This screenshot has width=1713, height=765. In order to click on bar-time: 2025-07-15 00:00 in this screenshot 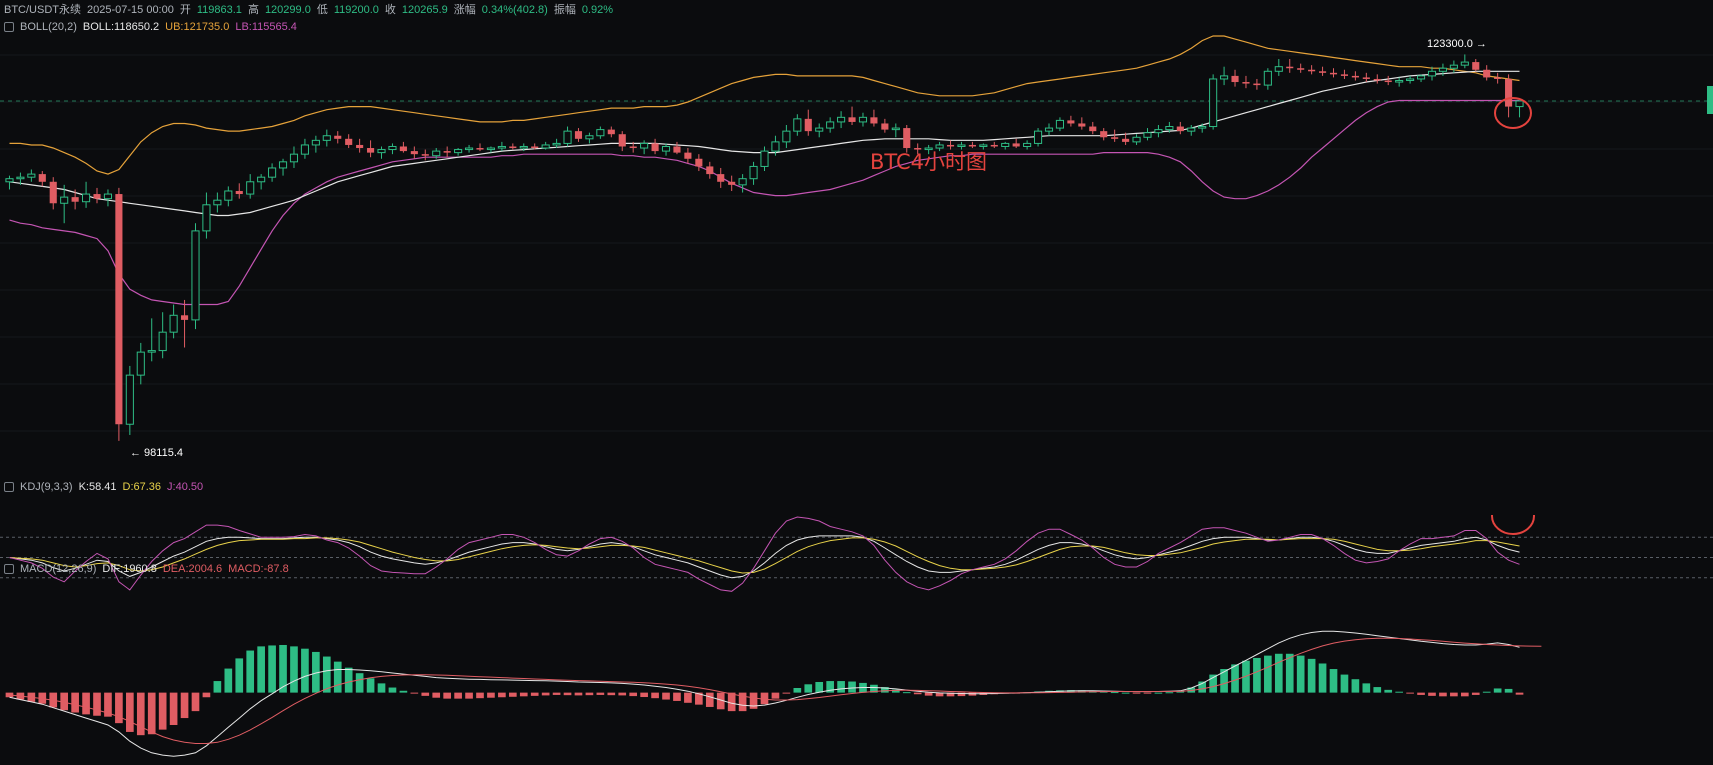, I will do `click(130, 10)`.